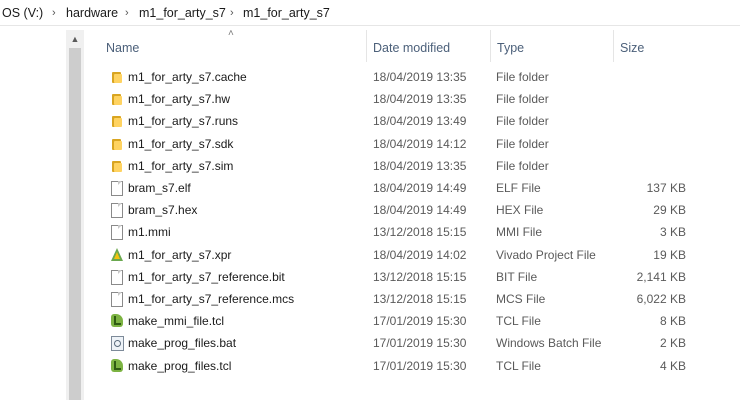  I want to click on file-name: m1_for_arty_s7_reference.mcs, so click(211, 299).